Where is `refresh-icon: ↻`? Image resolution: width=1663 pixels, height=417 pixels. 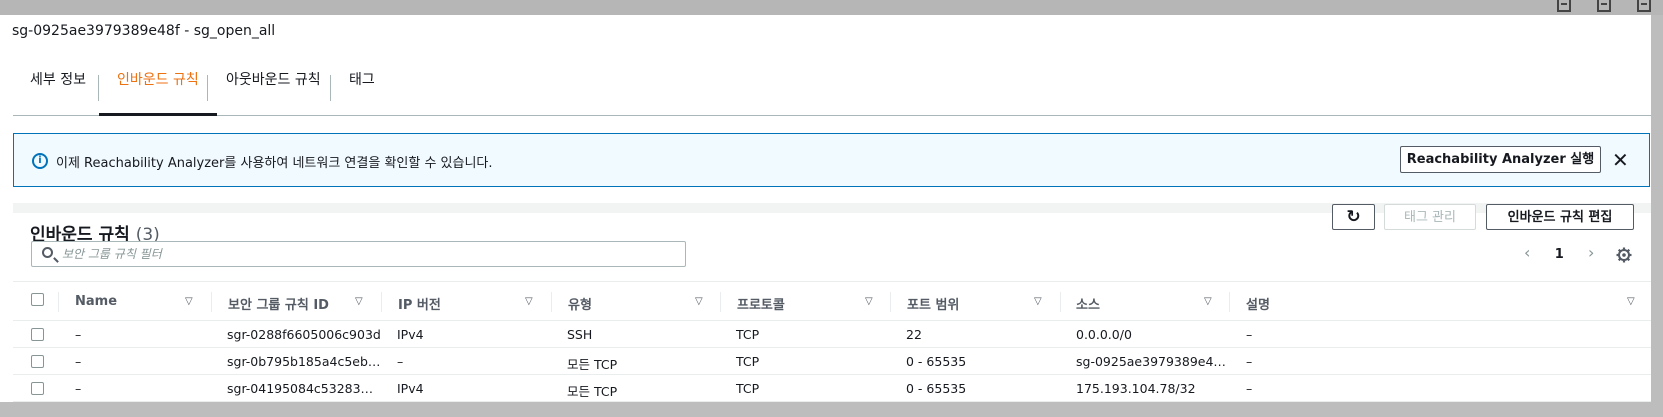 refresh-icon: ↻ is located at coordinates (1353, 217).